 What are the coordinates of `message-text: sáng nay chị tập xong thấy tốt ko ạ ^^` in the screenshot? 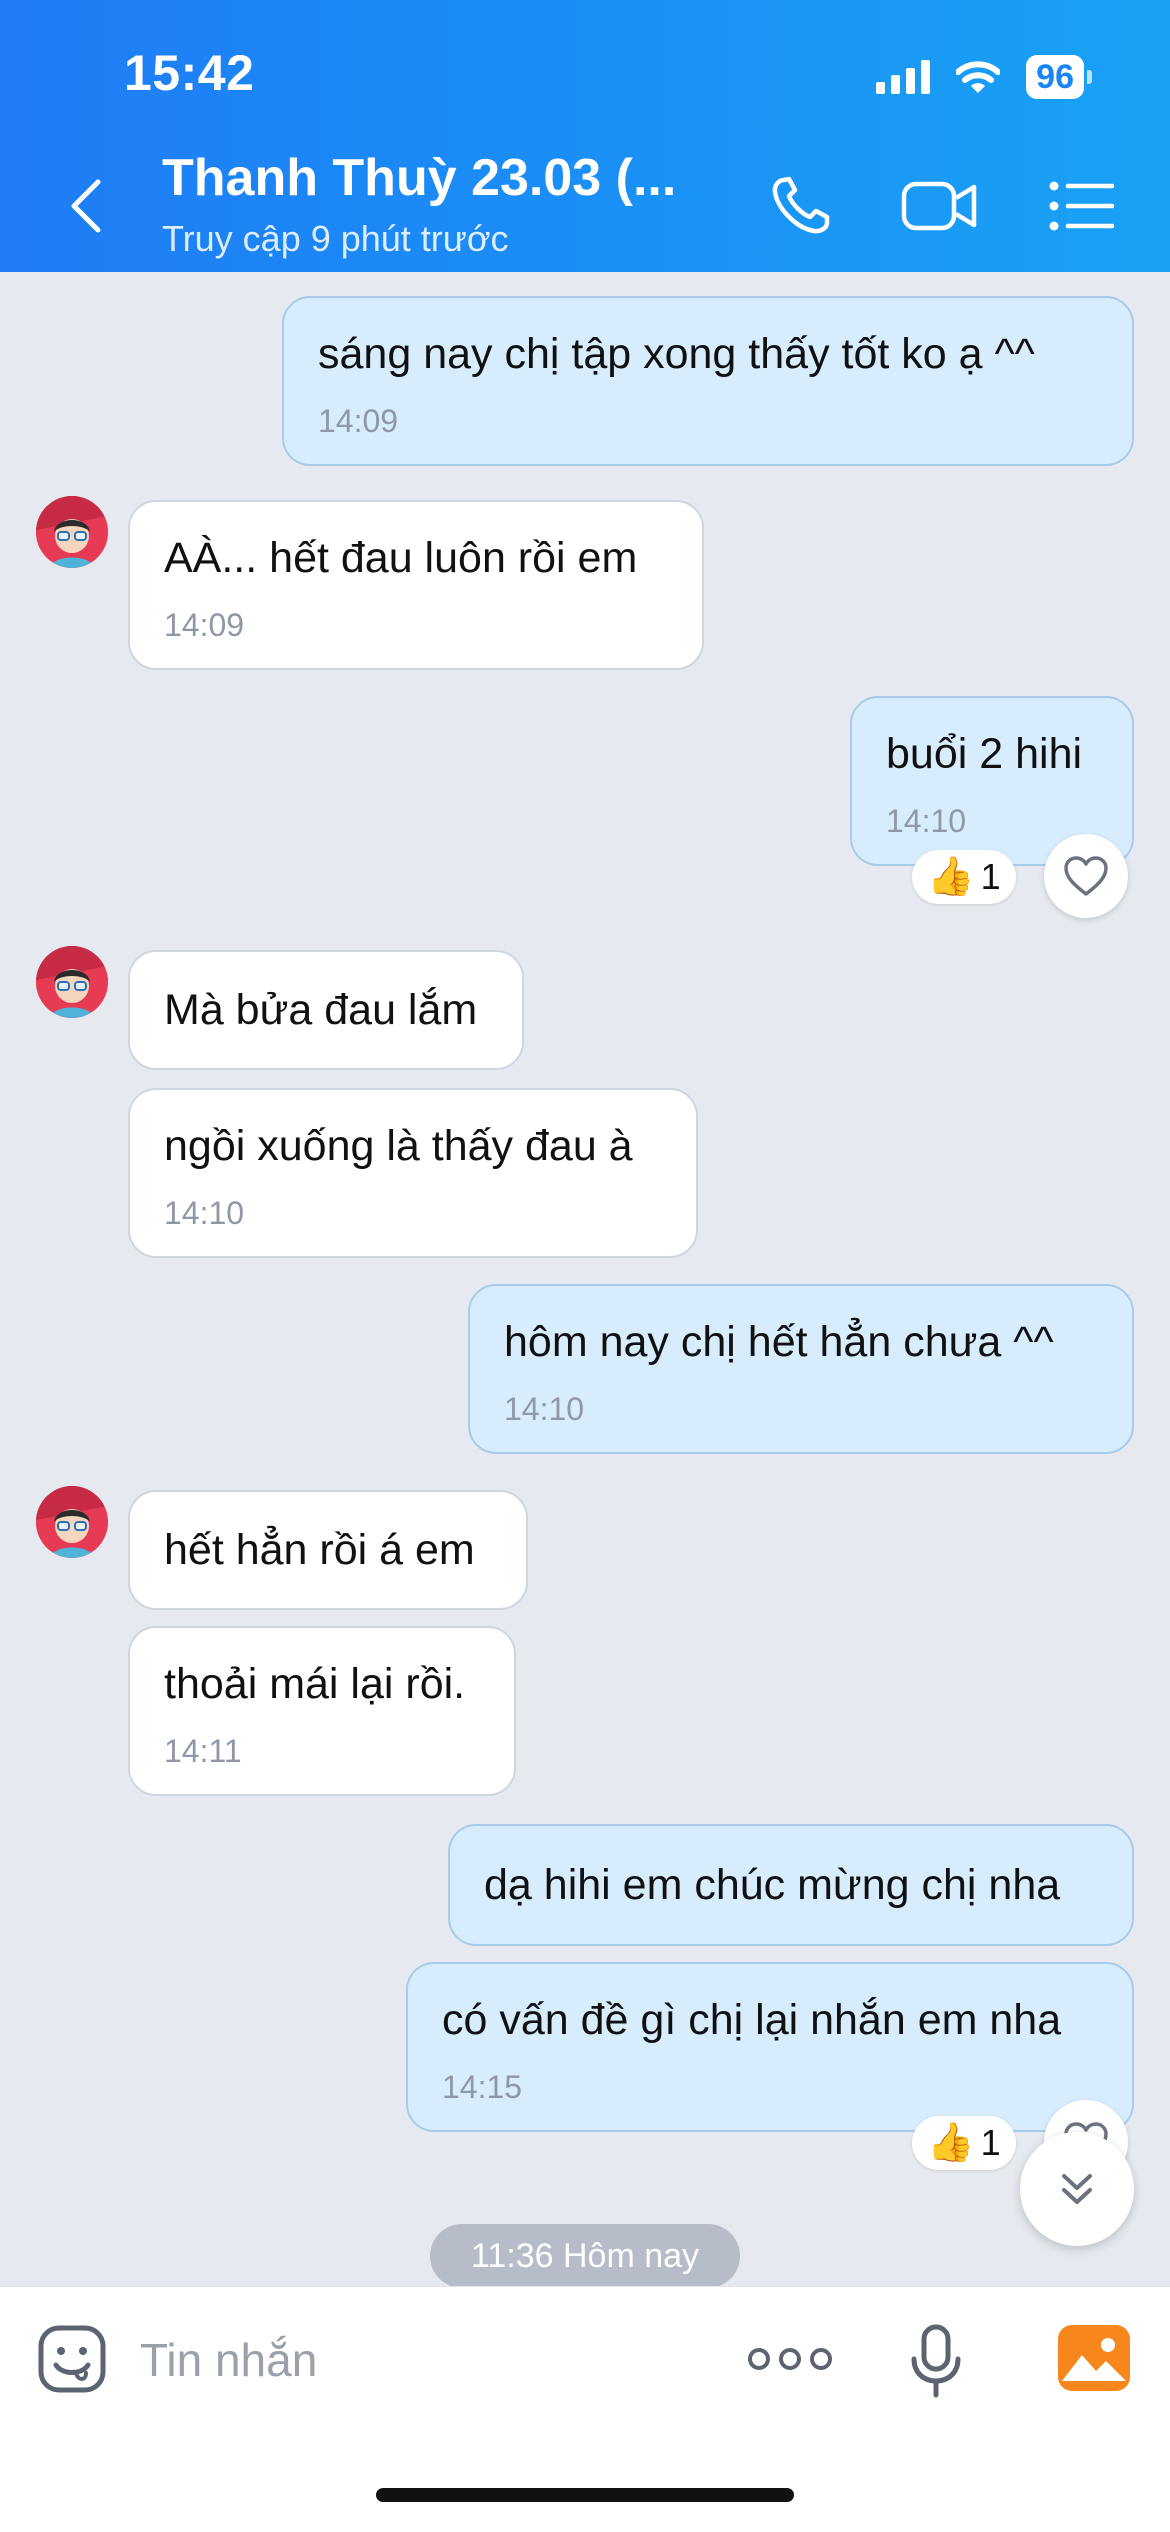 It's located at (676, 354).